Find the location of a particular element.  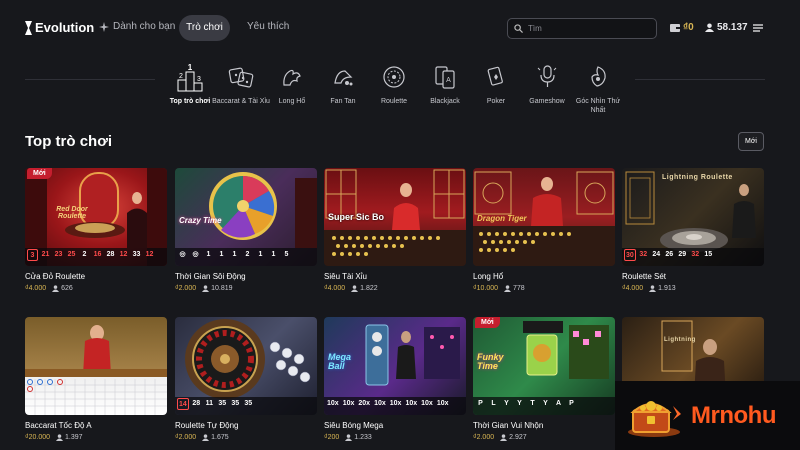

sort-new-button: Mới is located at coordinates (751, 141).